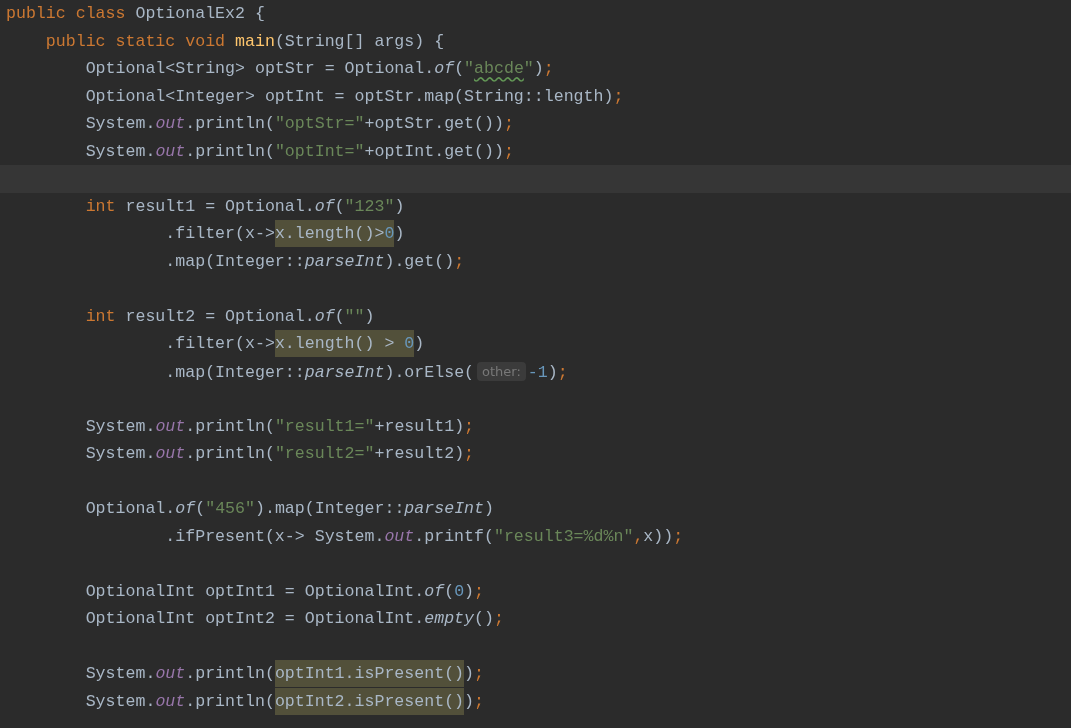 Image resolution: width=1071 pixels, height=728 pixels. Describe the element at coordinates (299, 151) in the screenshot. I see `code-line: System.out.println("optInt="+optInt.get());` at that location.